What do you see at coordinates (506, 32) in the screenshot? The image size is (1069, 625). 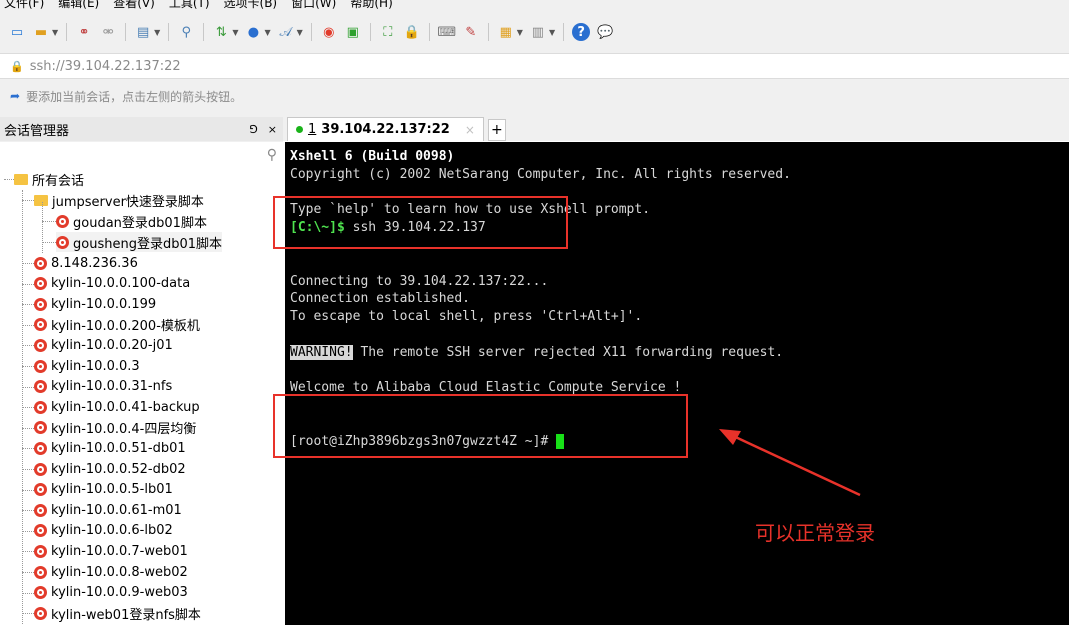 I see `tab-layout-icon: ▦` at bounding box center [506, 32].